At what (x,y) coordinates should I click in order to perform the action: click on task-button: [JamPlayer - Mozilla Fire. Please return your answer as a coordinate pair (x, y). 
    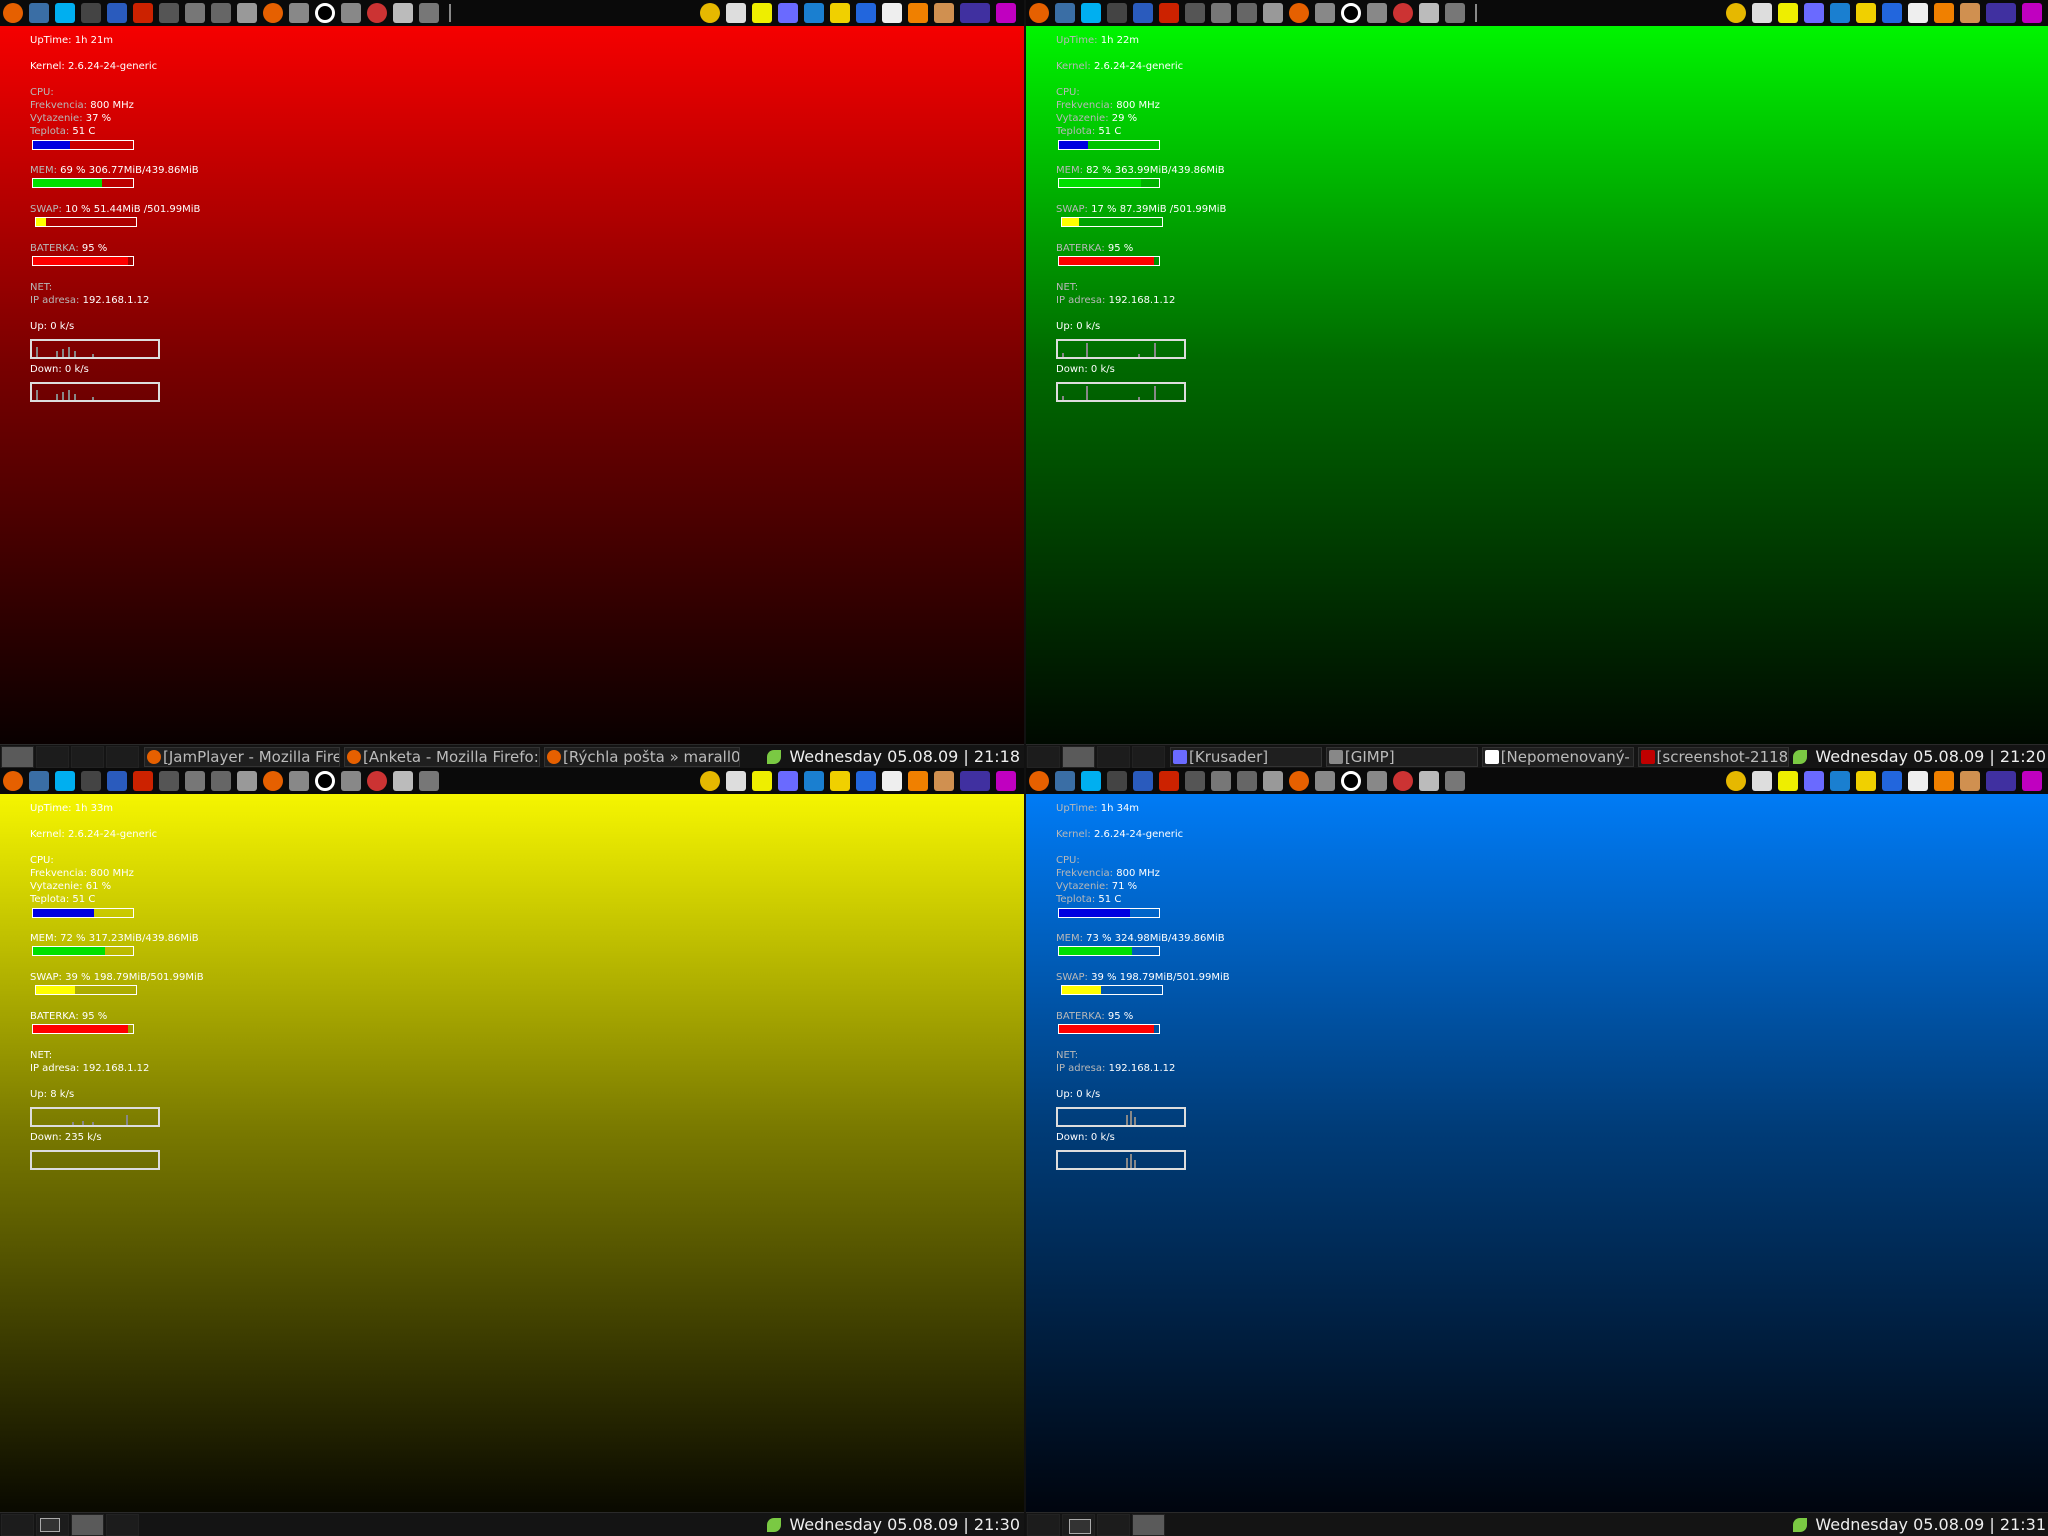
    Looking at the image, I should click on (242, 756).